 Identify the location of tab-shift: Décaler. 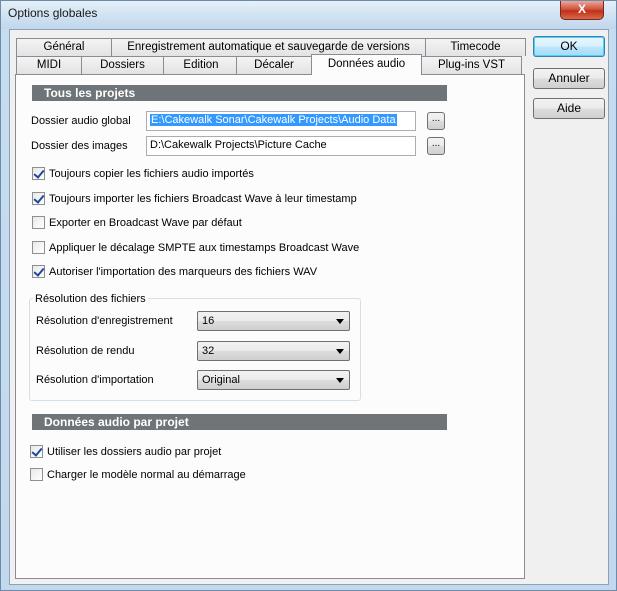
(274, 65).